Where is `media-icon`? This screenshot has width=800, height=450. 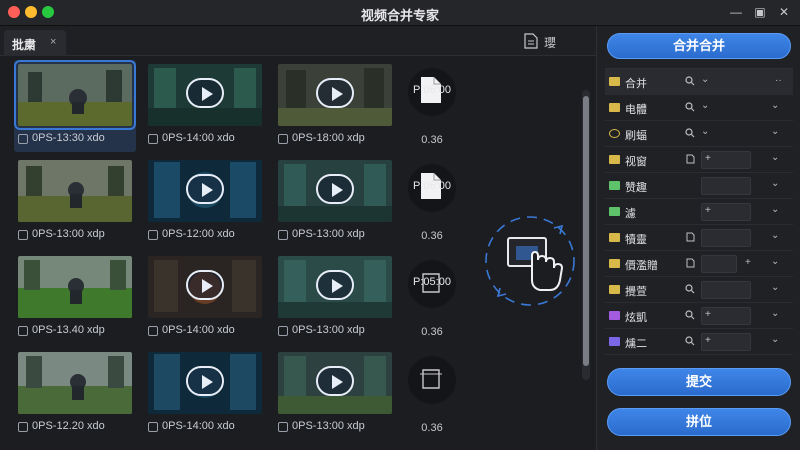 media-icon is located at coordinates (614, 341).